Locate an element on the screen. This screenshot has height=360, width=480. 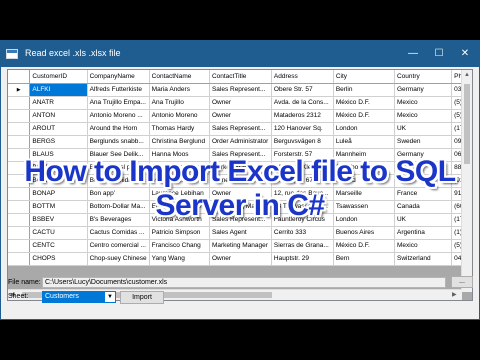
sheet-select: Customers ▼ is located at coordinates (79, 297).